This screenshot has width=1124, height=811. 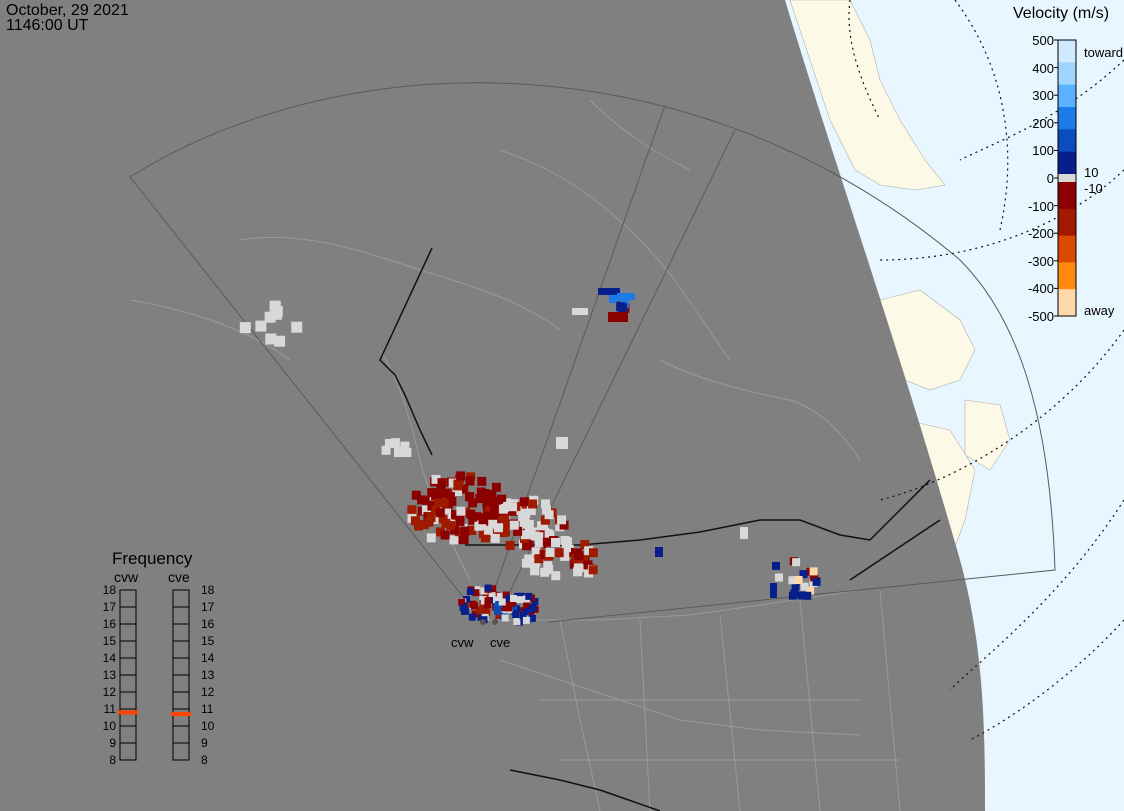 I want to click on frequency-title: Frequency, so click(x=152, y=558).